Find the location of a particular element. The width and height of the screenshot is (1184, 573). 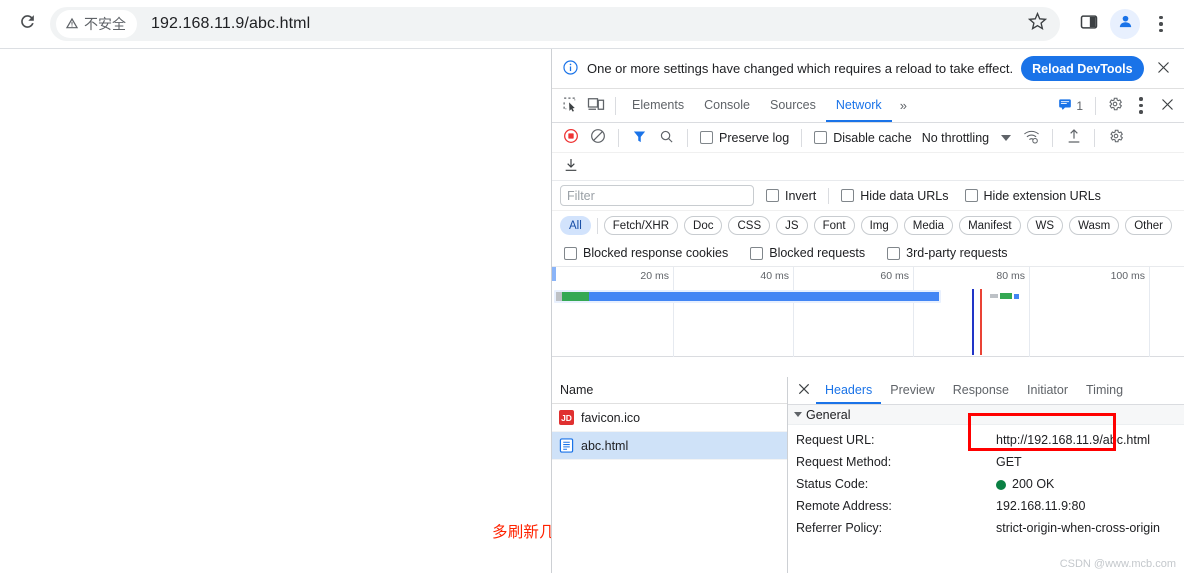

filter-toggle-button is located at coordinates (639, 137).